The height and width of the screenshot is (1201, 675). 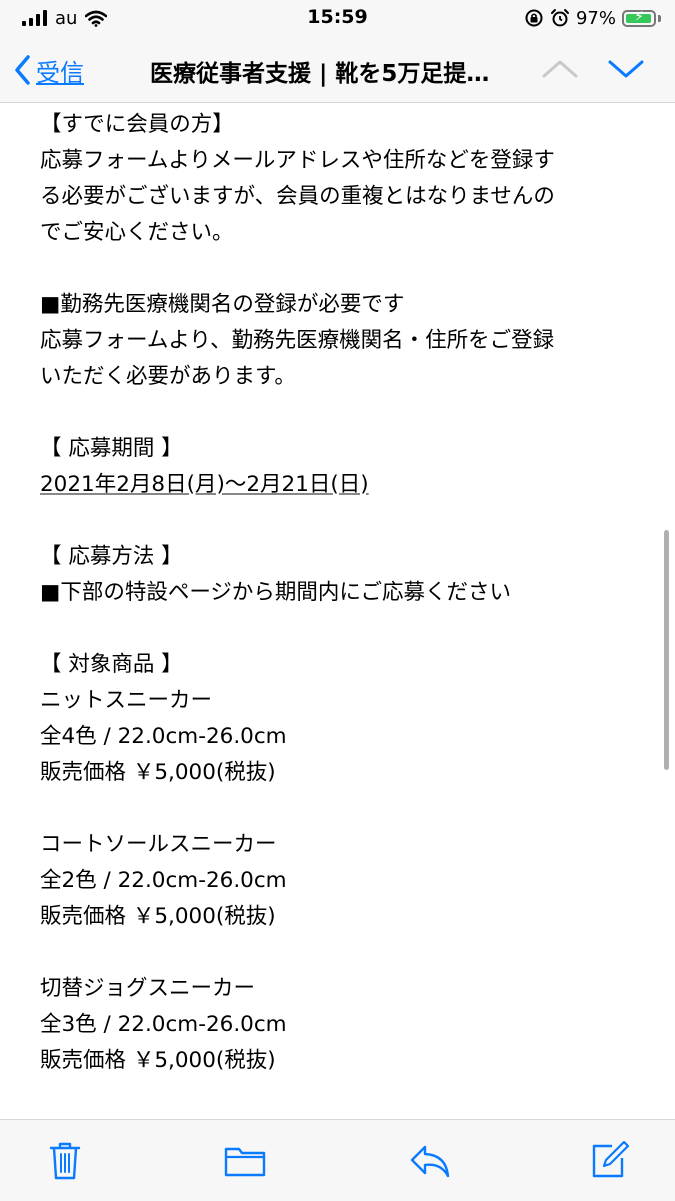 What do you see at coordinates (659, 18) in the screenshot?
I see `battery-cap` at bounding box center [659, 18].